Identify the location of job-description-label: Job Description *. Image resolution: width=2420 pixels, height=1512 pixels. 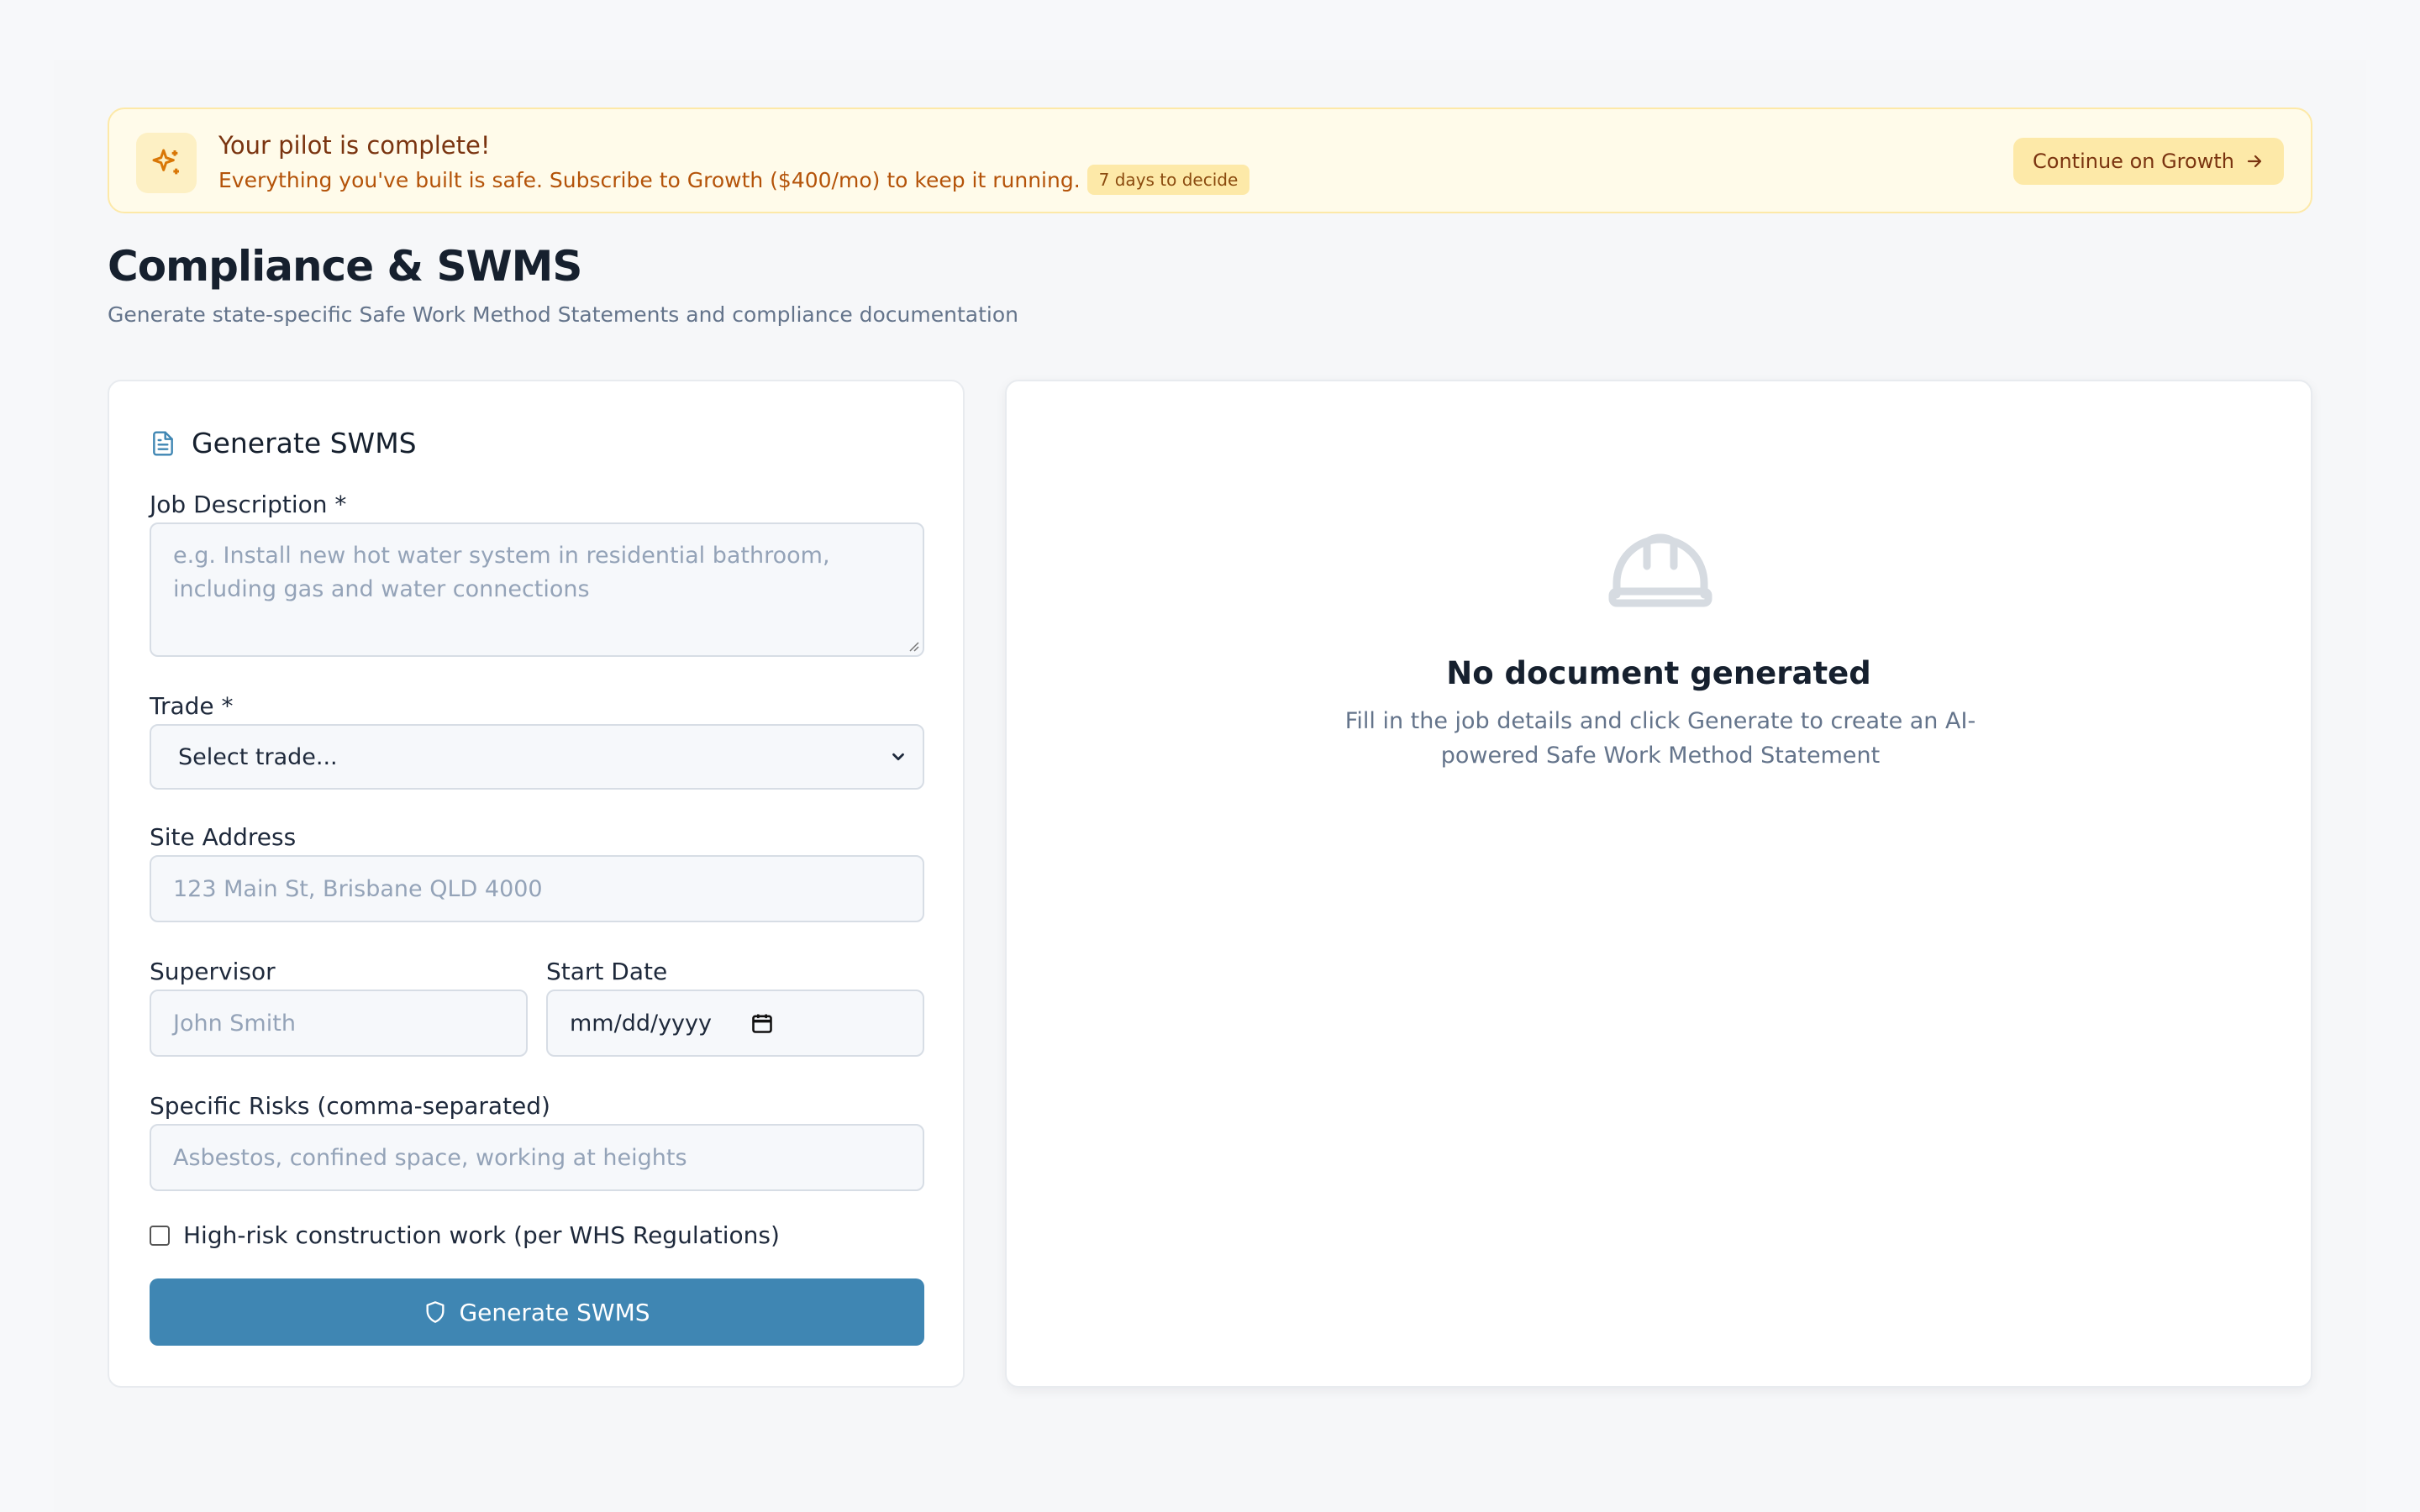
(248, 504).